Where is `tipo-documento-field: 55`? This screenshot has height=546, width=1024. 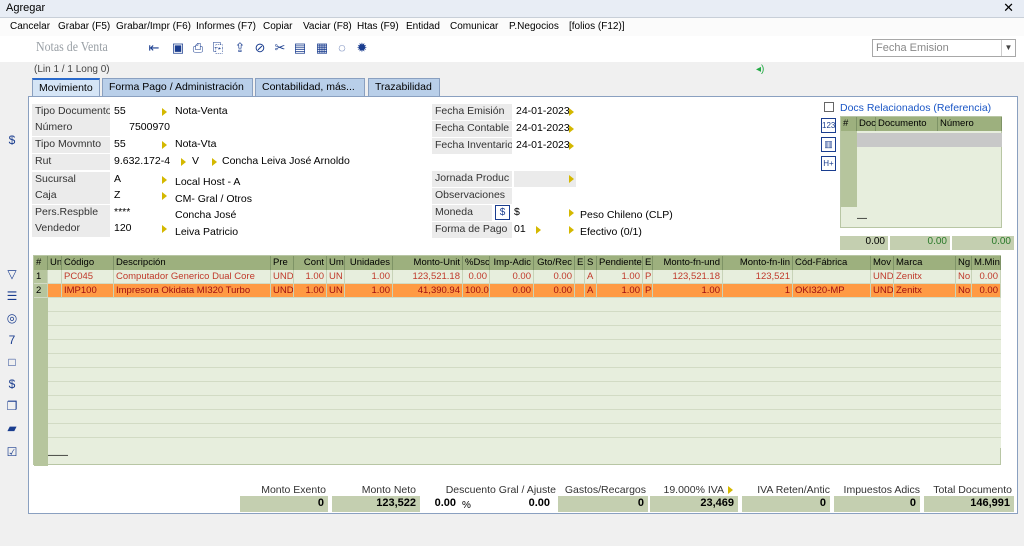 tipo-documento-field: 55 is located at coordinates (136, 112).